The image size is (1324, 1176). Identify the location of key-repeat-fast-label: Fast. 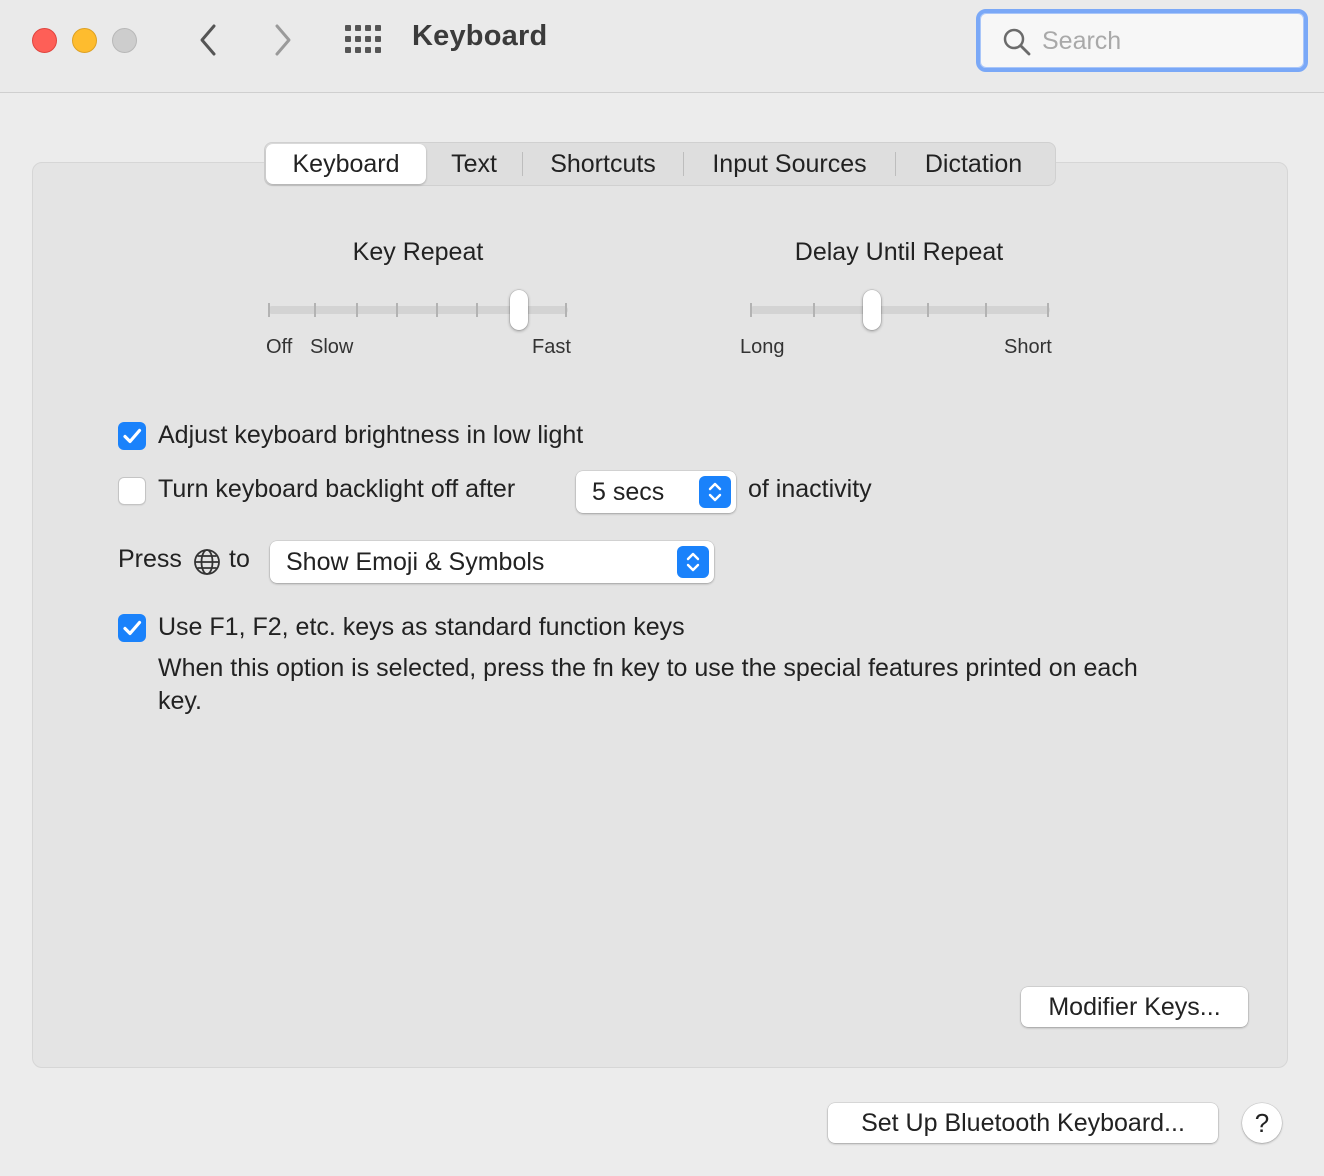
(551, 347).